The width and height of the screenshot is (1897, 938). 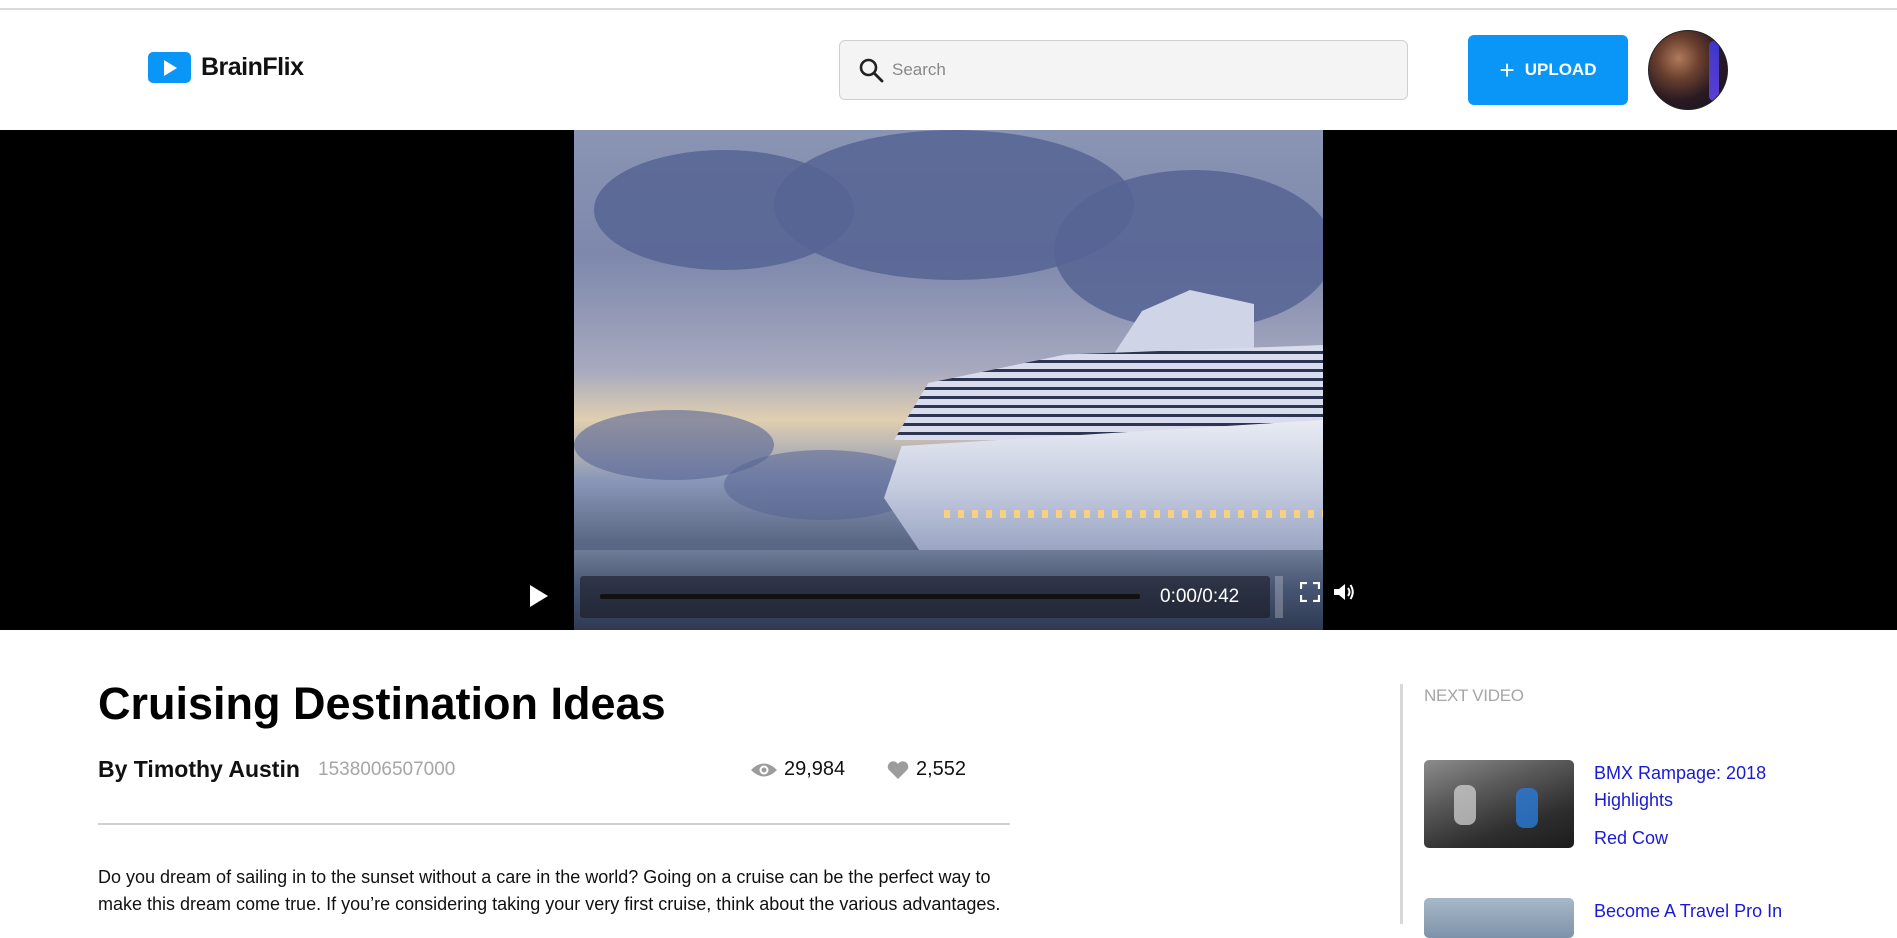 What do you see at coordinates (1560, 69) in the screenshot?
I see `upload-label: UPLOAD` at bounding box center [1560, 69].